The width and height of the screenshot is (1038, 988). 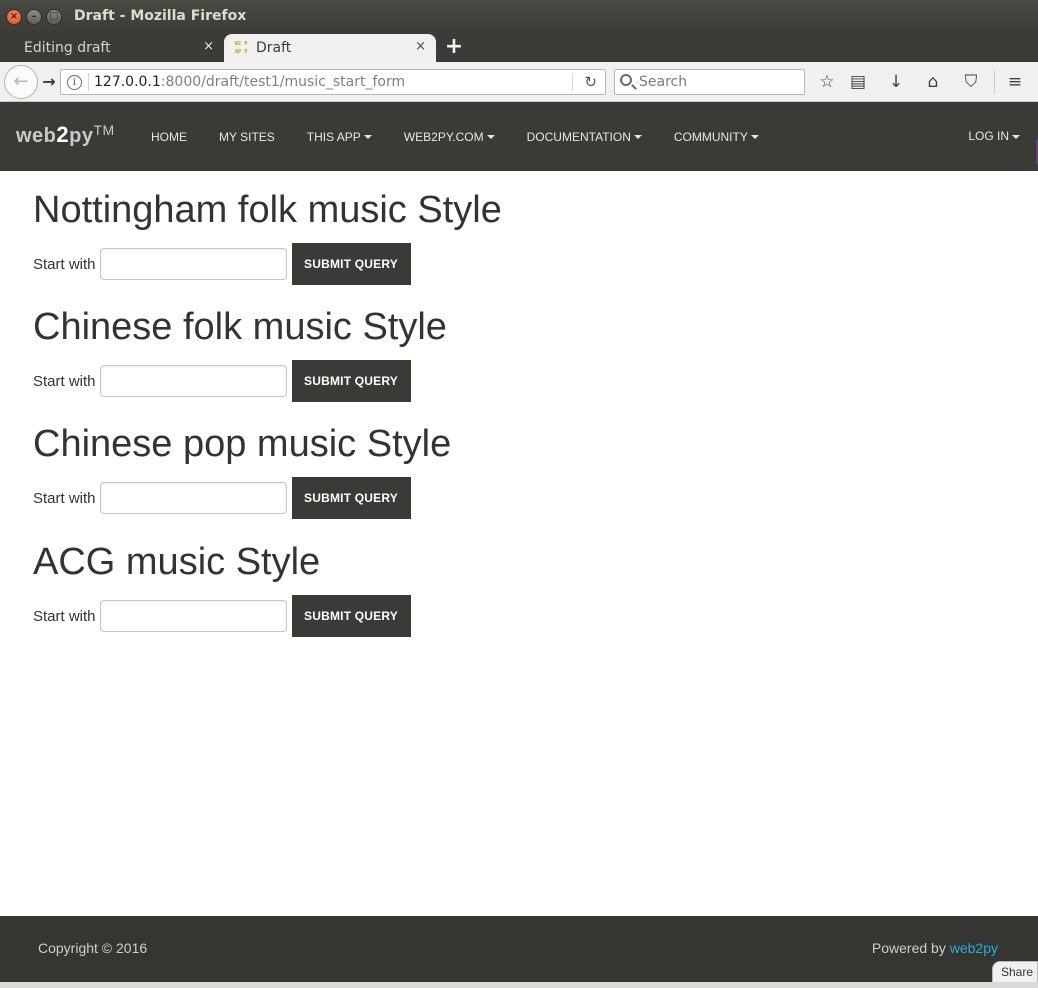 What do you see at coordinates (1015, 972) in the screenshot?
I see `share-button: Share` at bounding box center [1015, 972].